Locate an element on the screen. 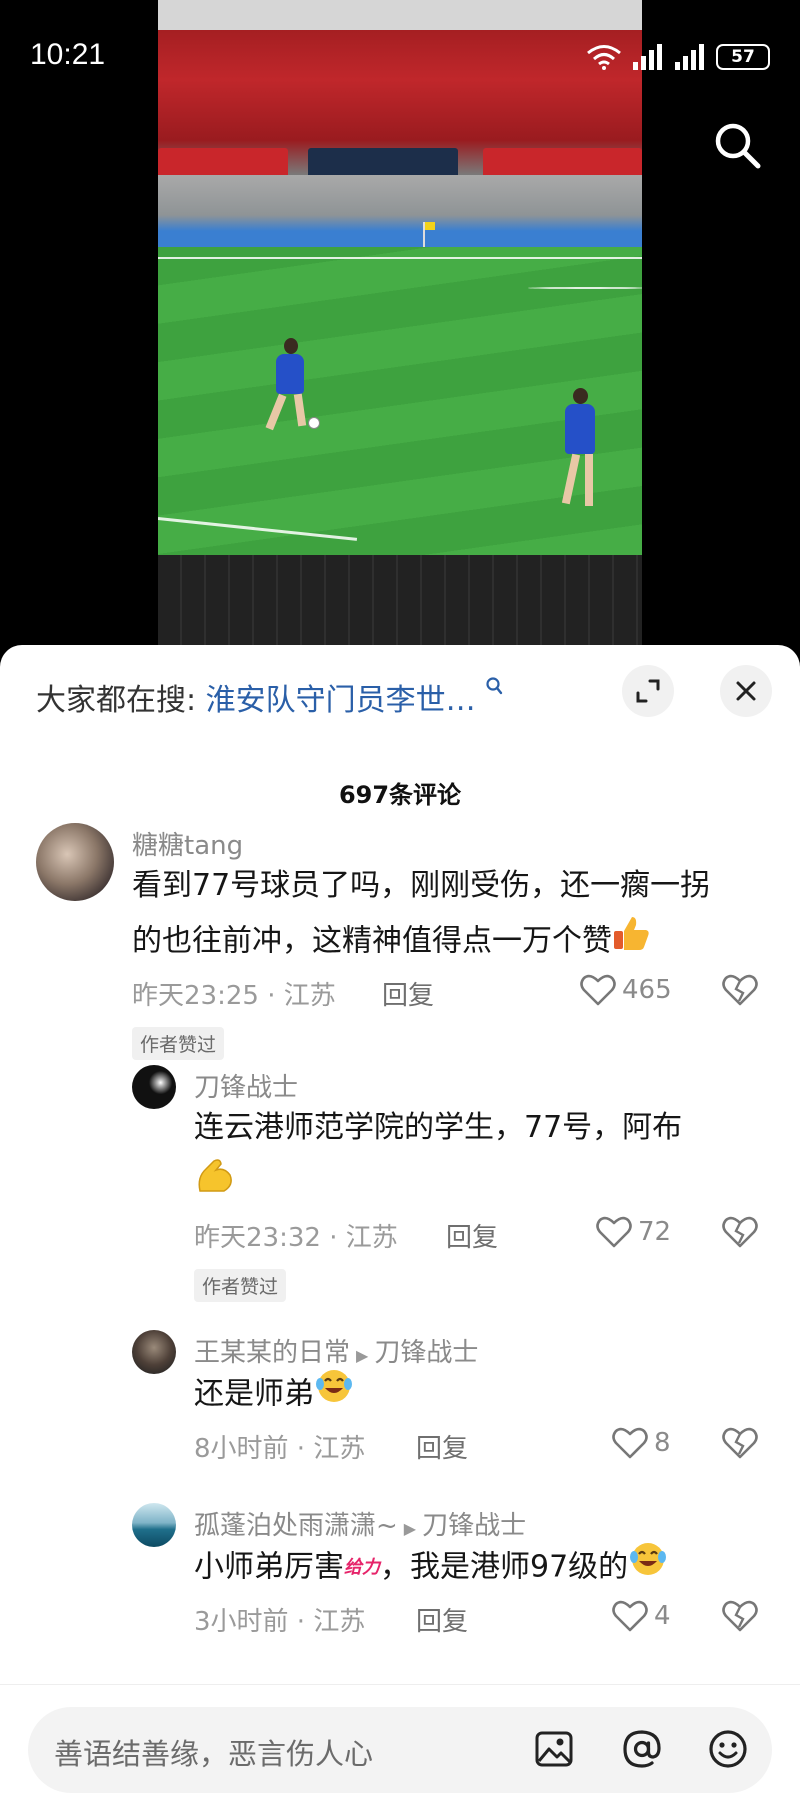 The height and width of the screenshot is (1814, 800). corner-flag is located at coordinates (429, 235).